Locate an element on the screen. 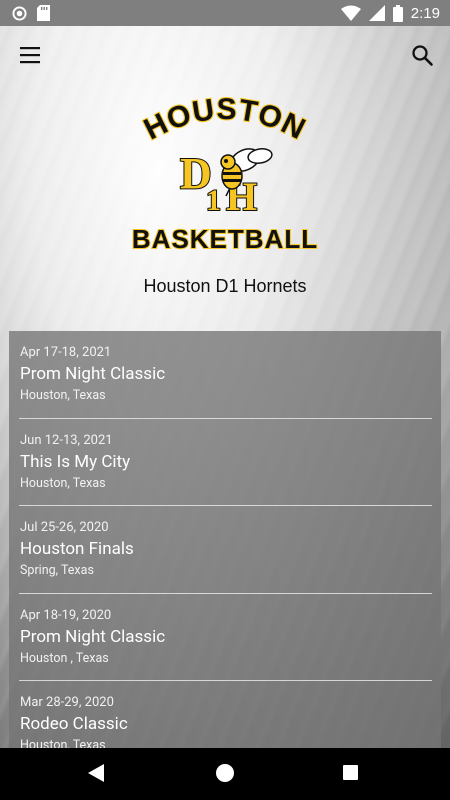 The image size is (450, 800). event-name: This Is My City is located at coordinates (75, 461).